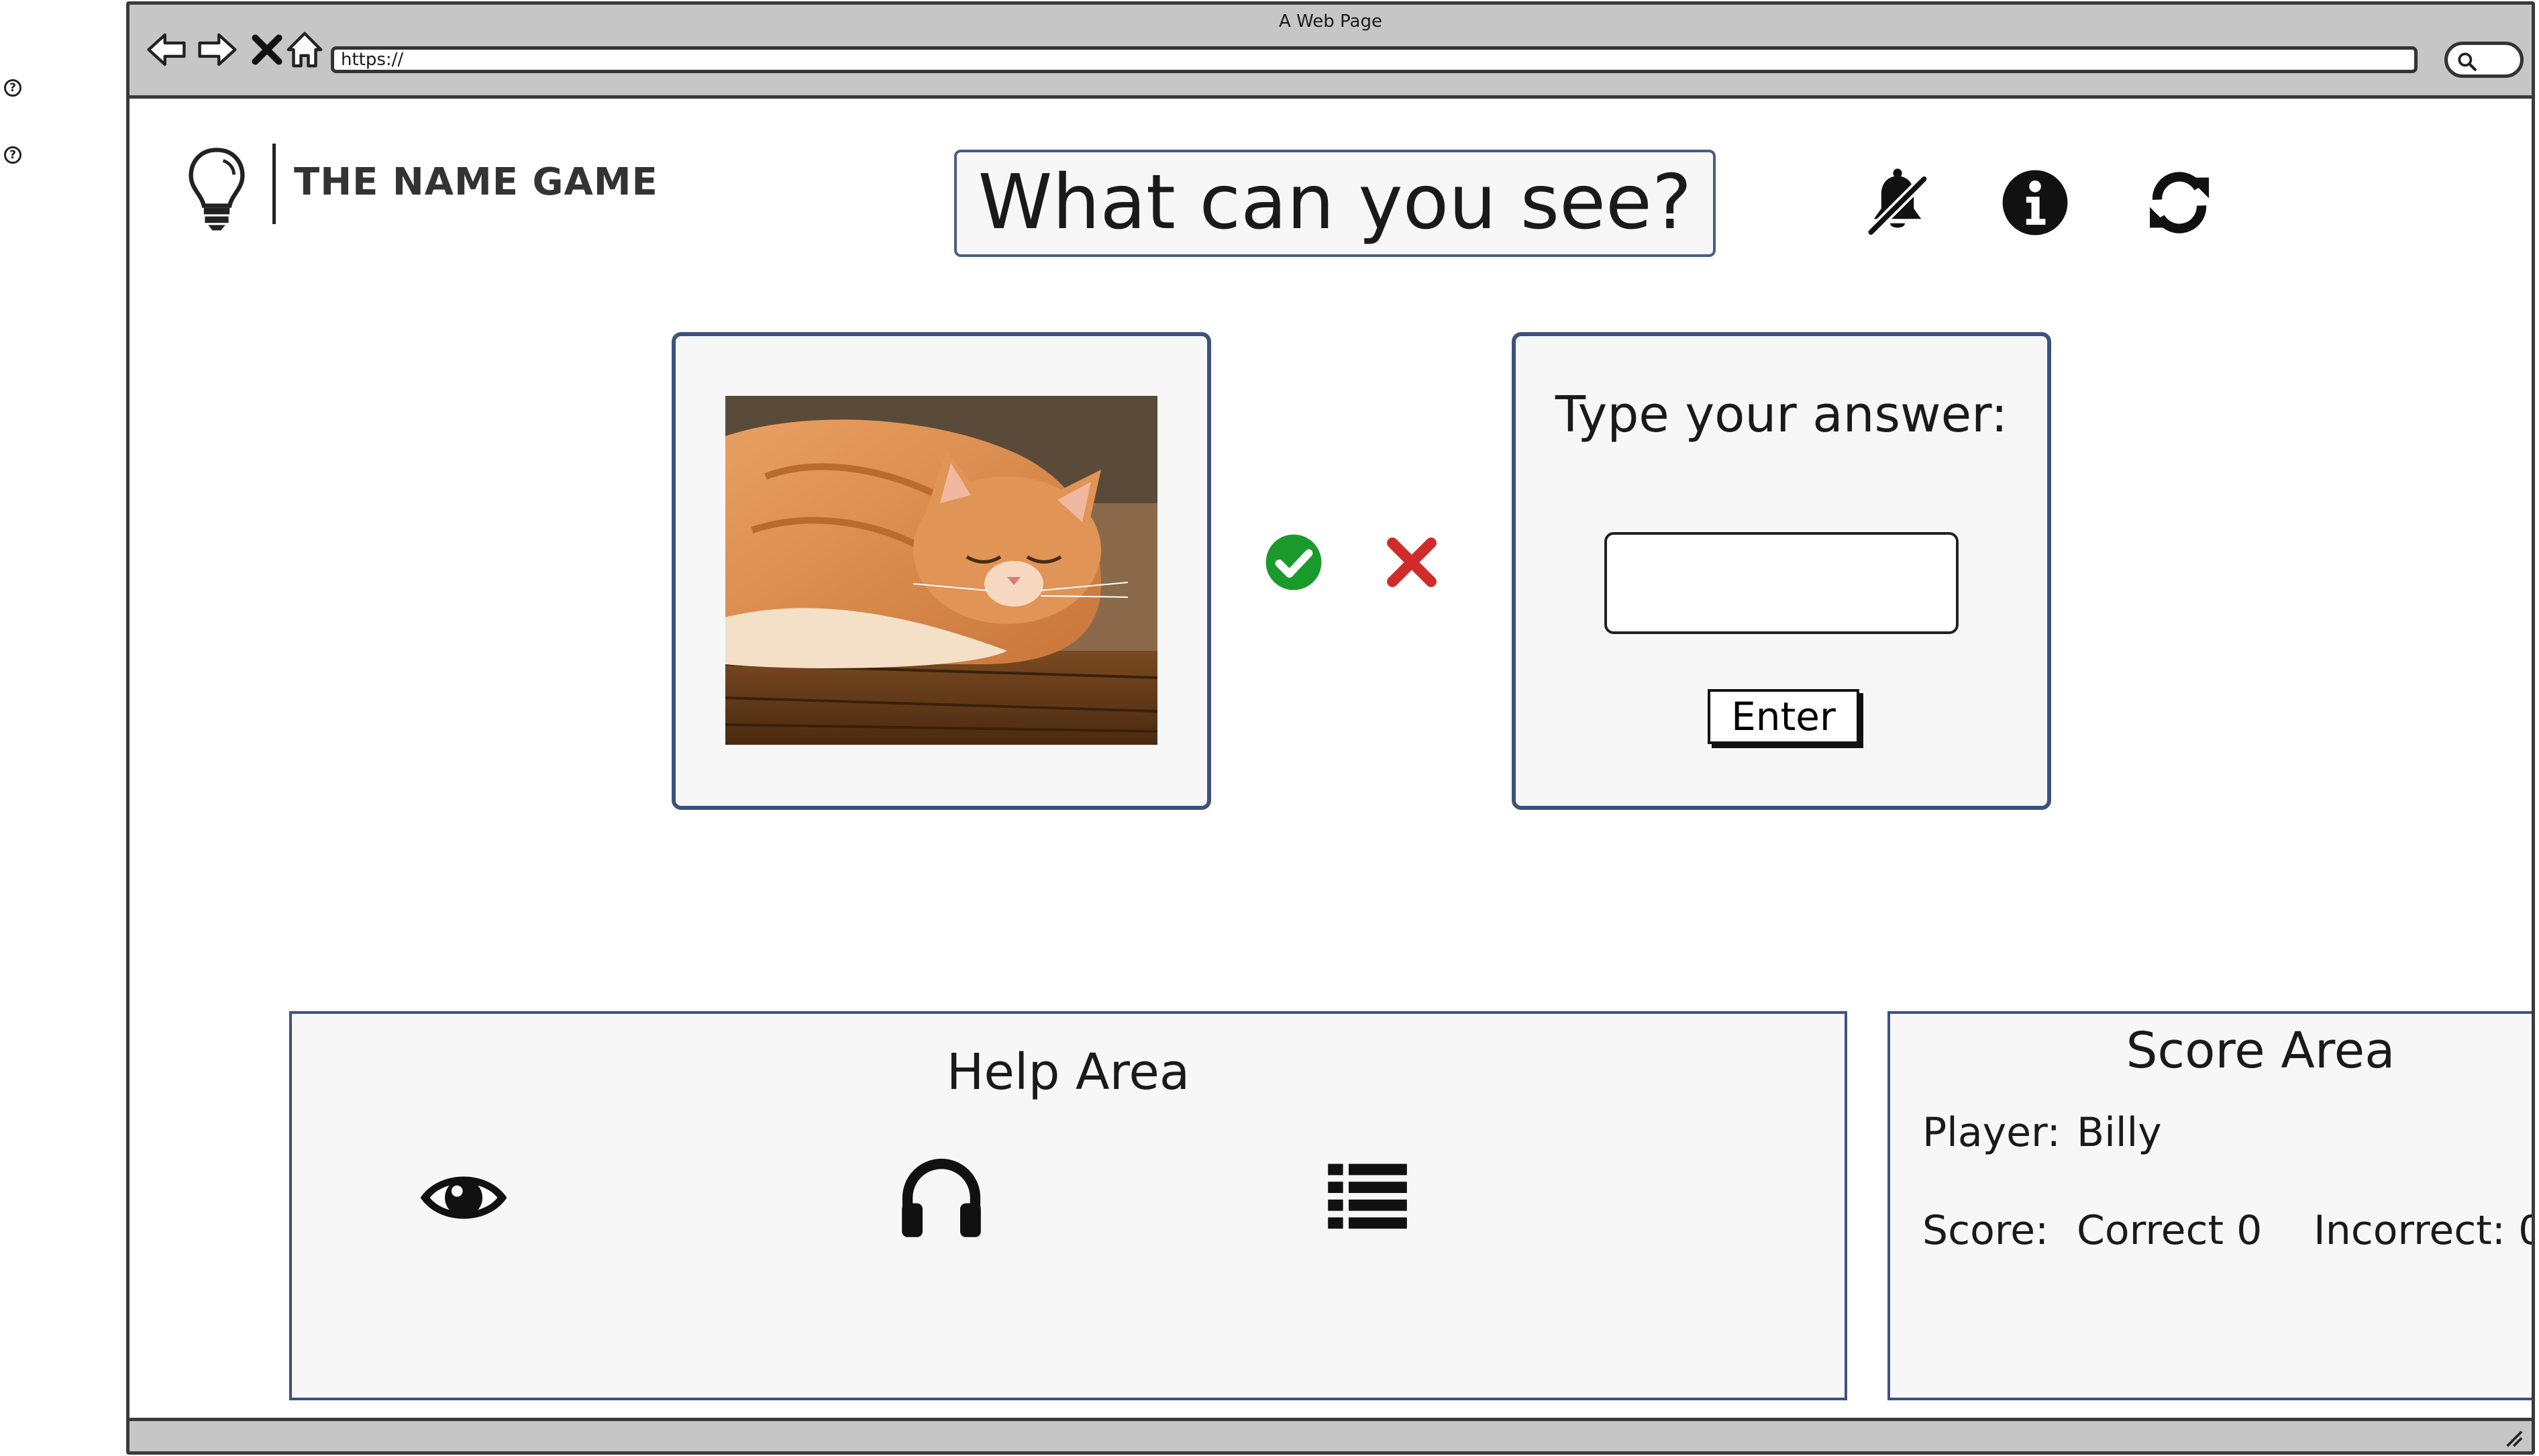  I want to click on incorrect-count: Incorrect: 0, so click(2424, 1231).